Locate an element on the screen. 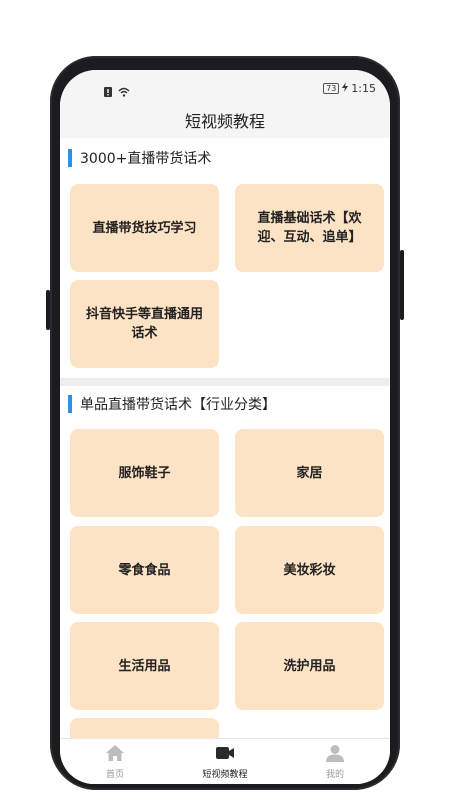 The width and height of the screenshot is (450, 800). card-home: 家居 is located at coordinates (309, 473).